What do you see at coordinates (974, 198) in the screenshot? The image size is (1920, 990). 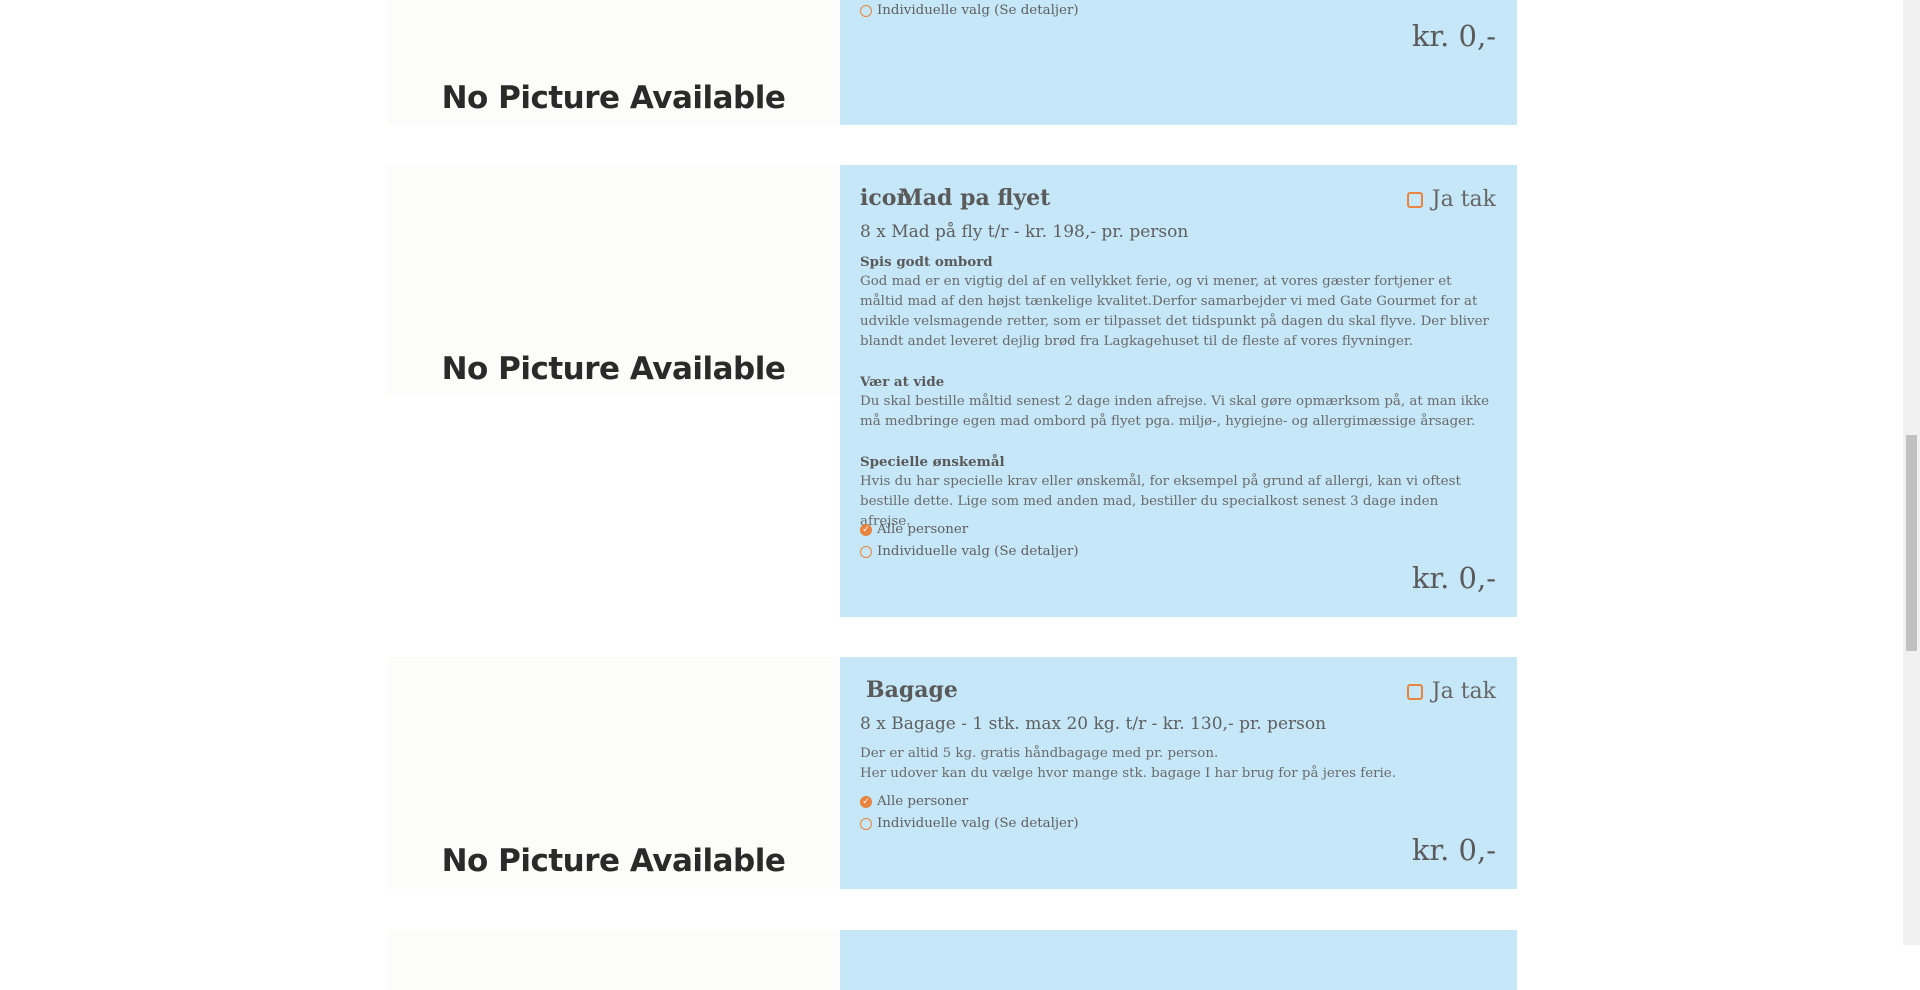 I see `addon-title-text: Mad pa flyet` at bounding box center [974, 198].